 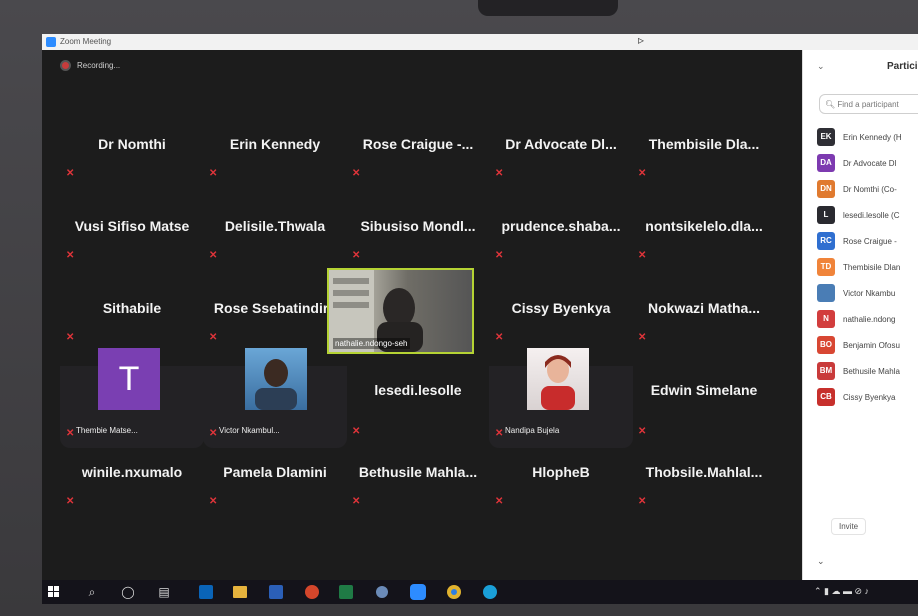 What do you see at coordinates (826, 397) in the screenshot?
I see `avatar: CB` at bounding box center [826, 397].